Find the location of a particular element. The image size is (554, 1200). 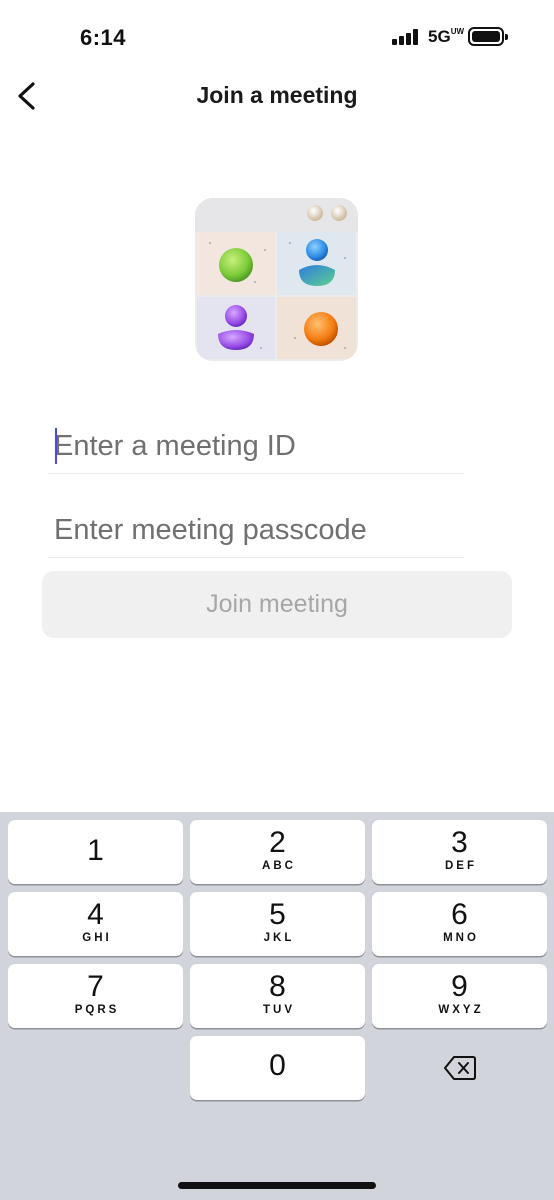

key-7: 7 PQRS is located at coordinates (95, 996).